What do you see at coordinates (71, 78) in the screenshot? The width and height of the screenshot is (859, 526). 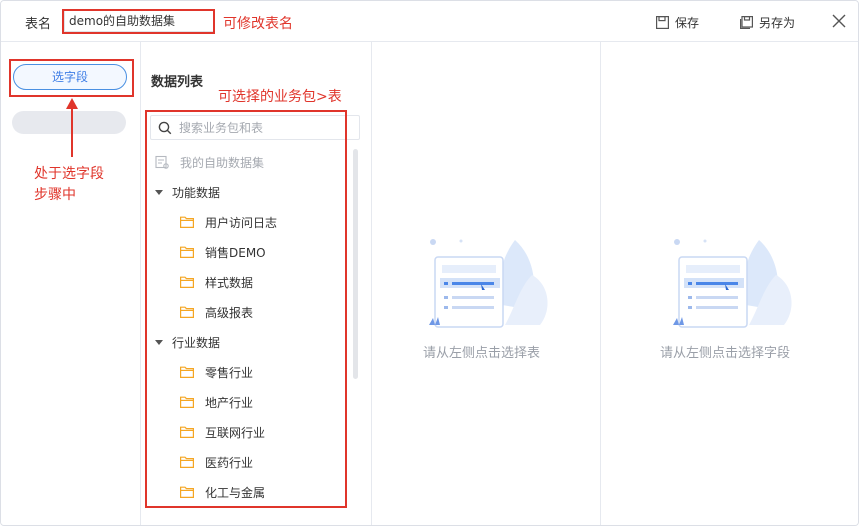 I see `annotation-box-step` at bounding box center [71, 78].